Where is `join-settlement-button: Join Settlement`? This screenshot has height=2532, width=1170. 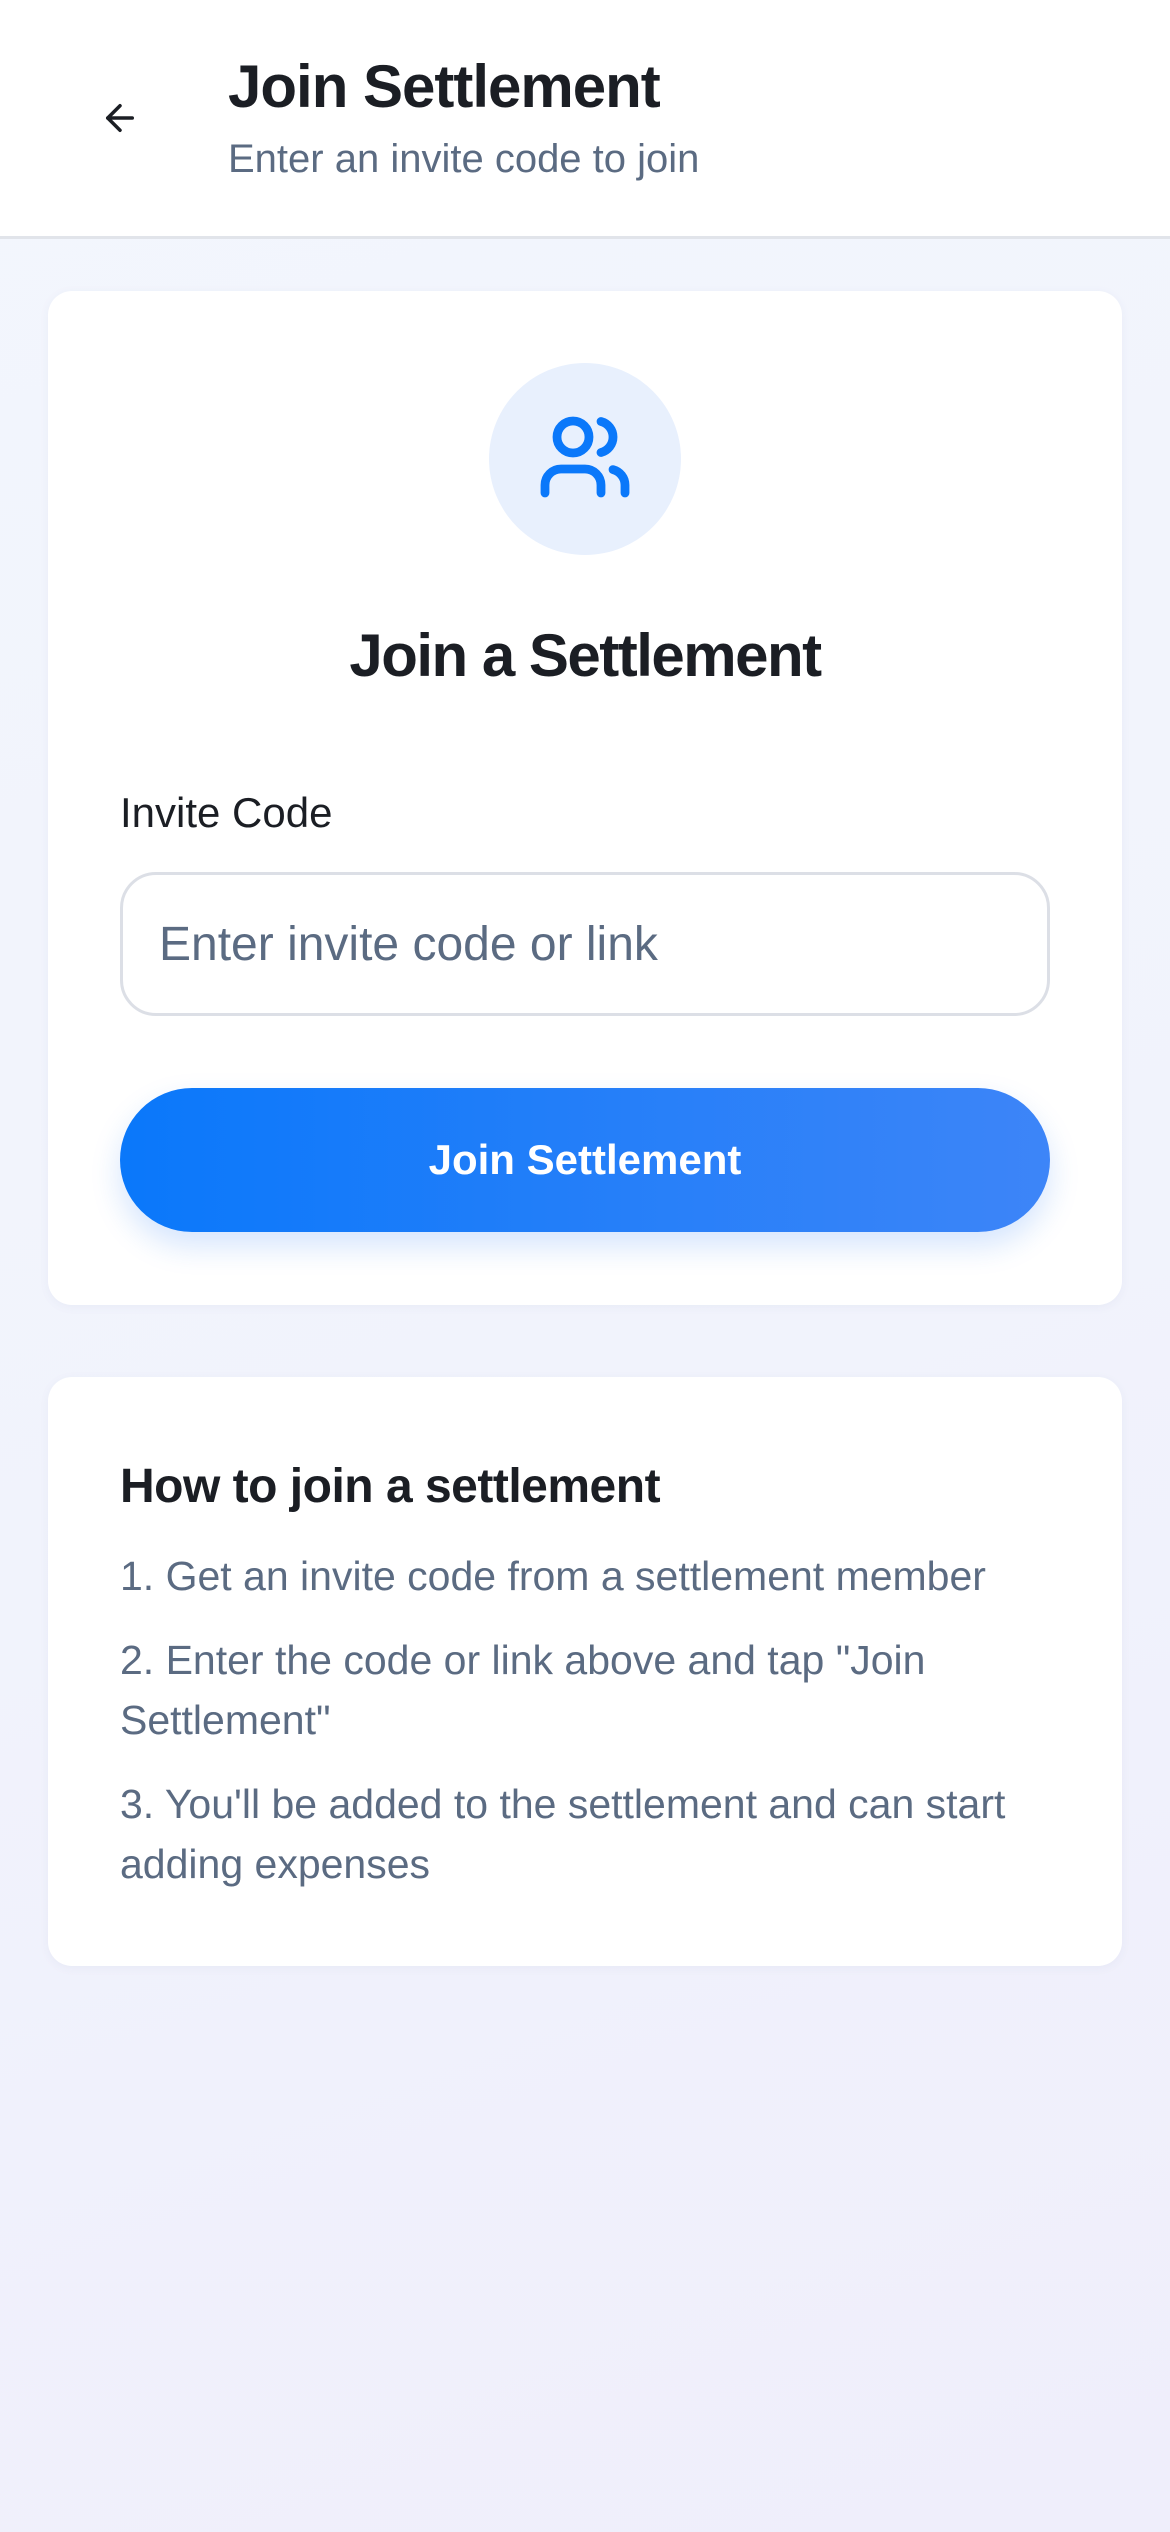
join-settlement-button: Join Settlement is located at coordinates (585, 1160).